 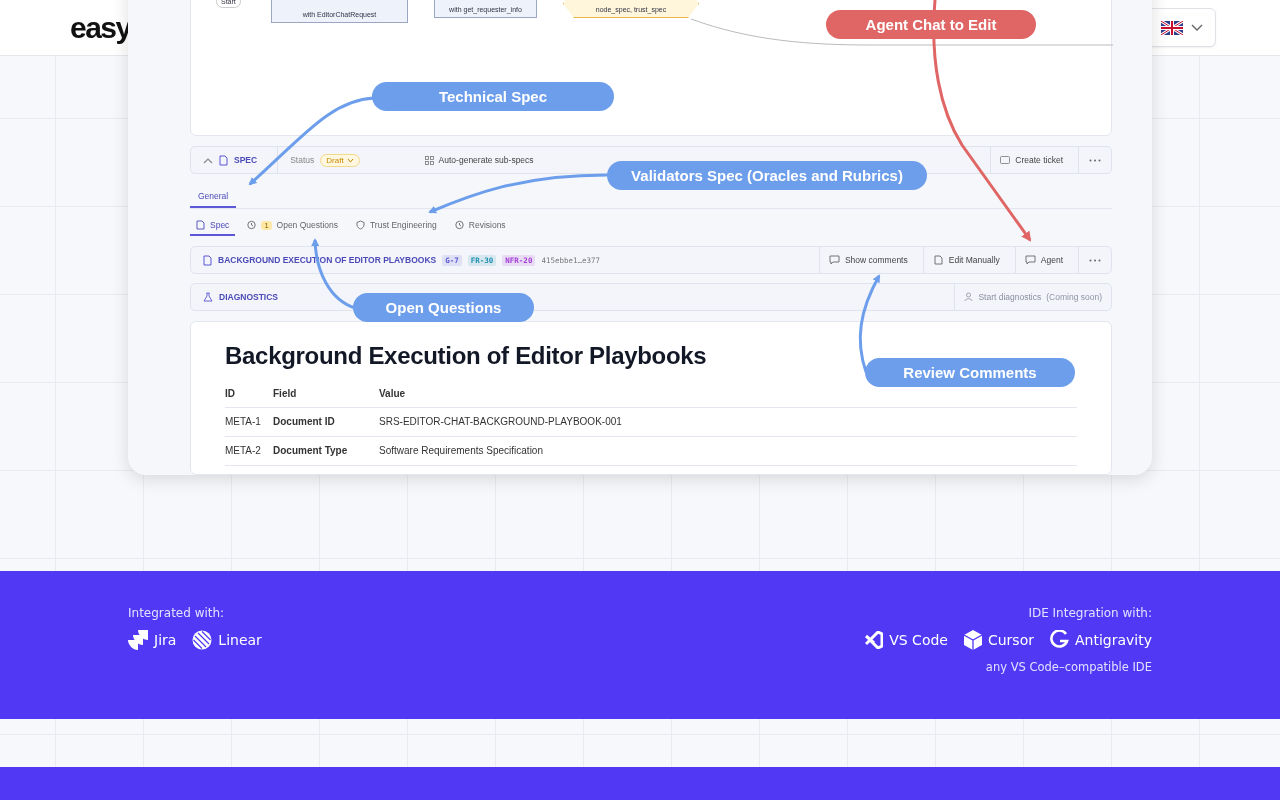 I want to click on g-letter-icon, so click(x=1059, y=640).